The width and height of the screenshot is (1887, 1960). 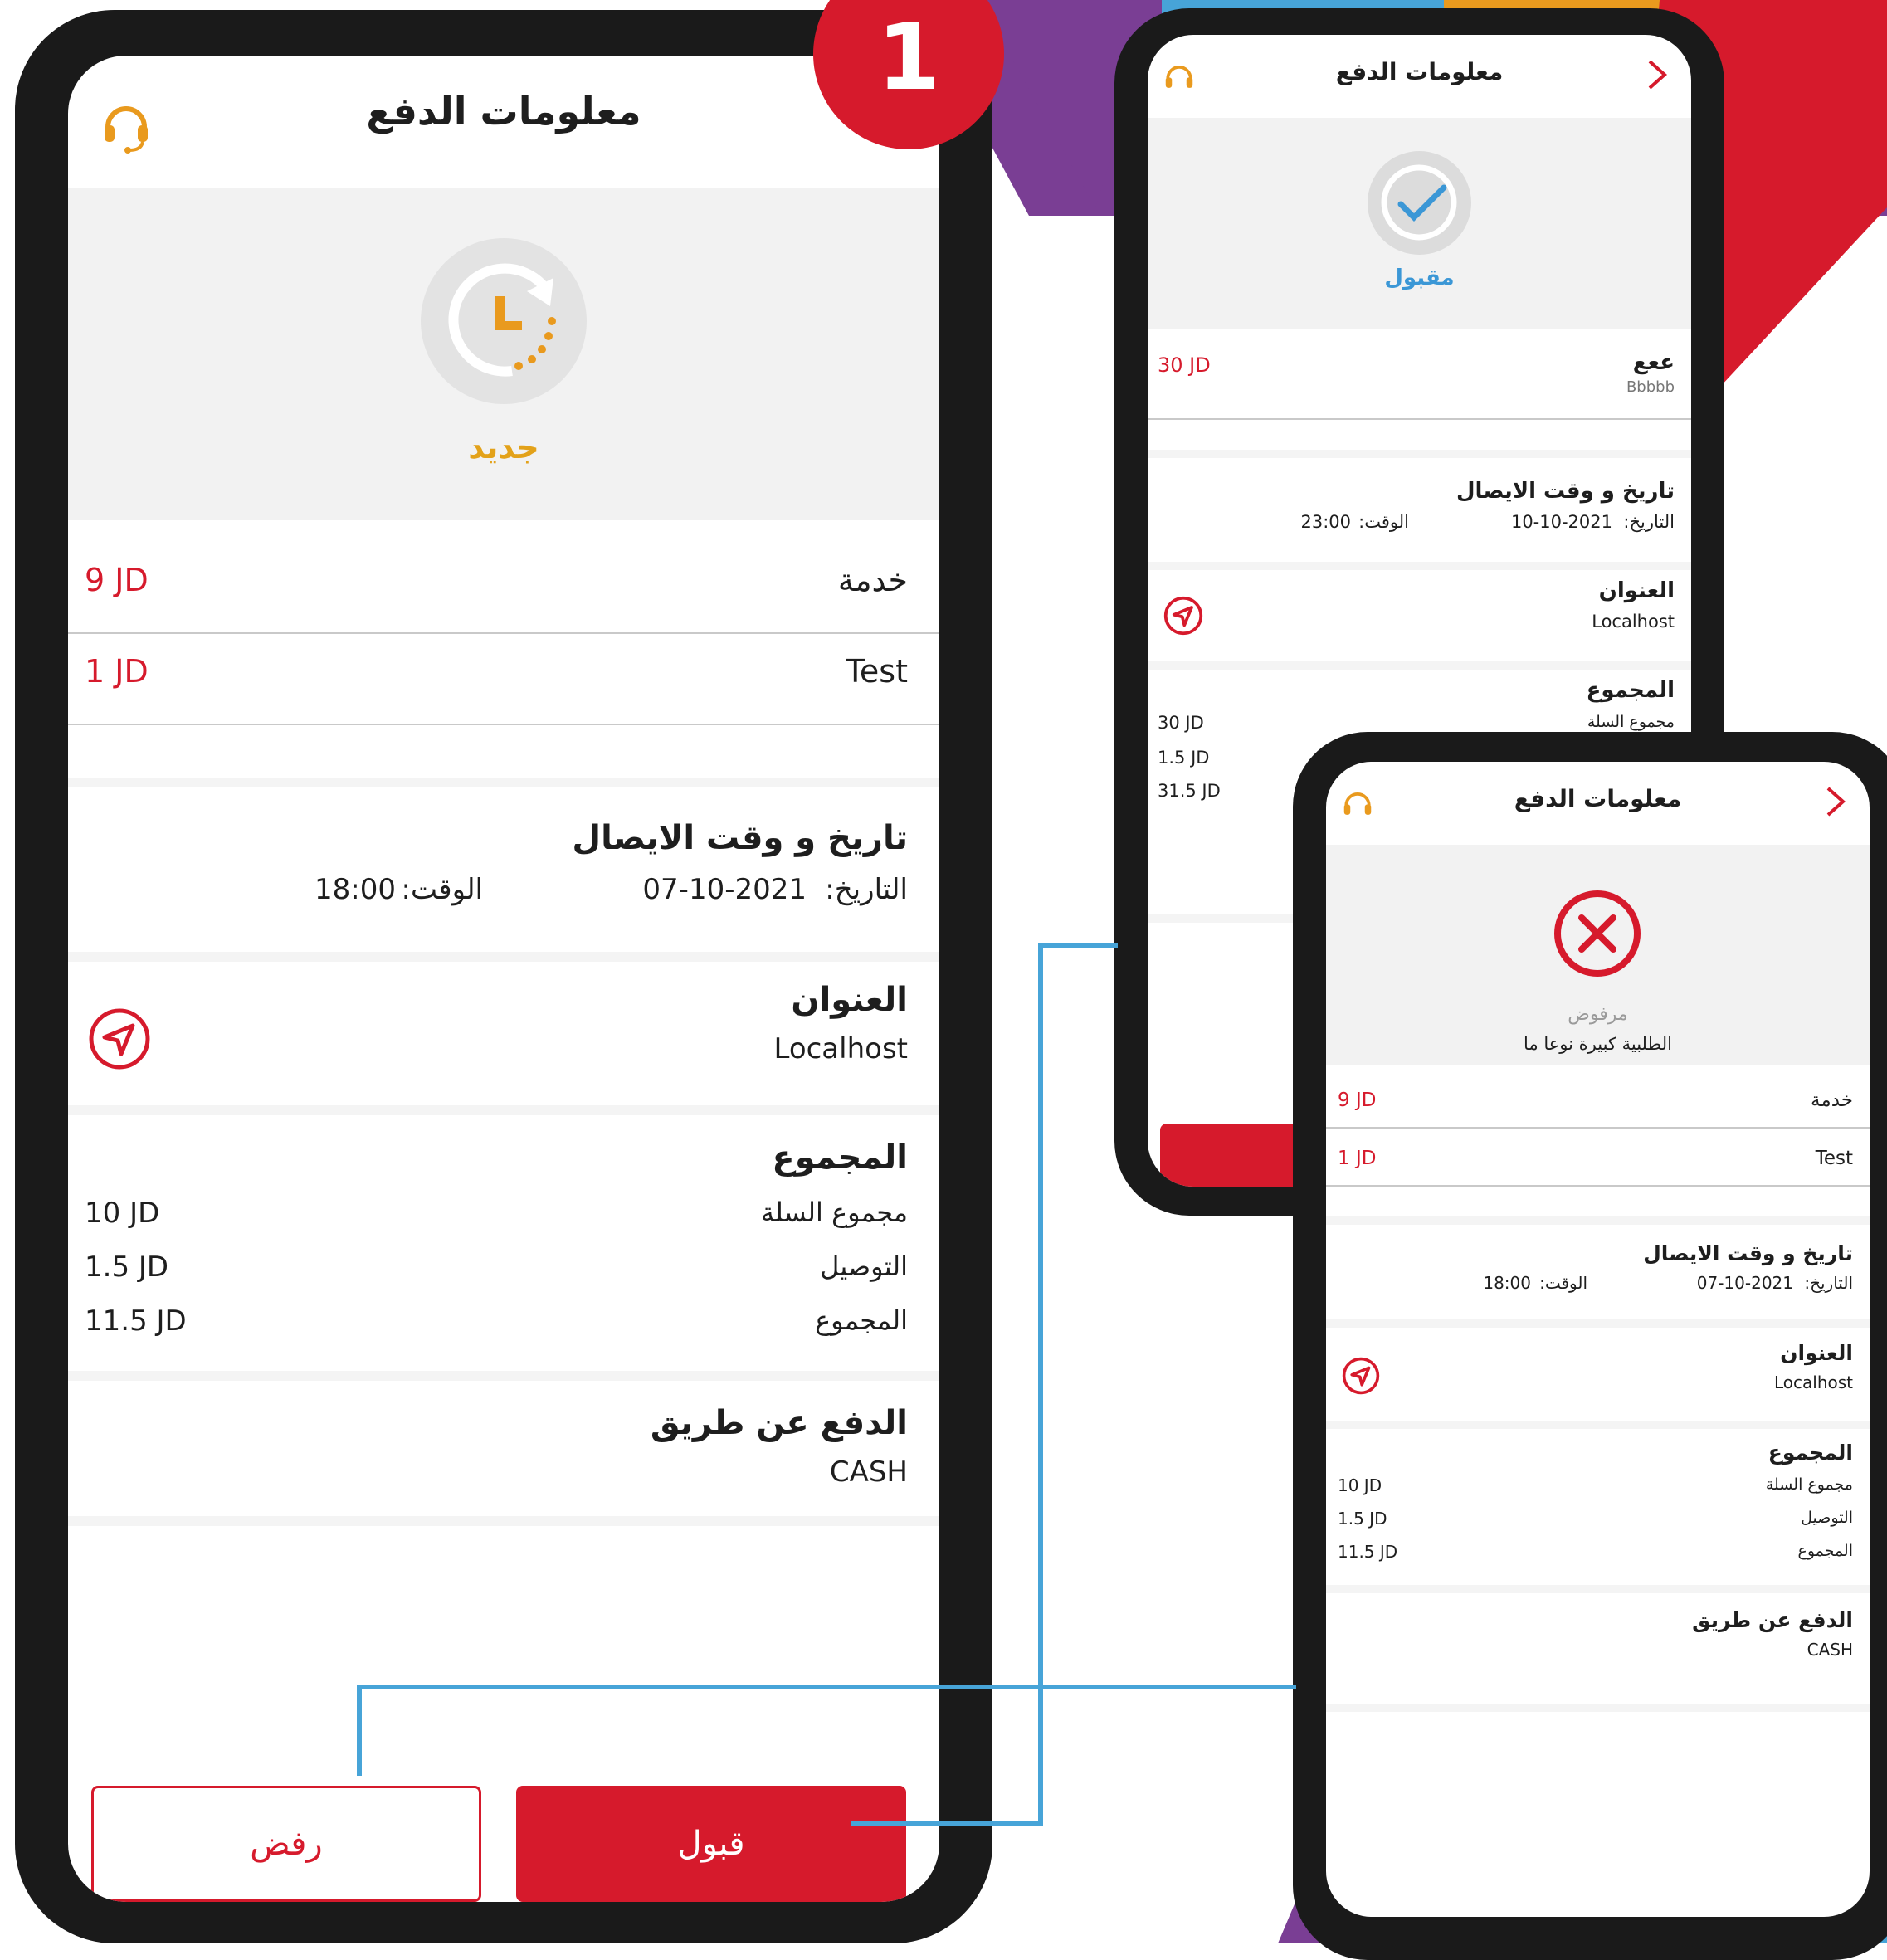 I want to click on cart-item-row: خدمة 9 JD, so click(x=1598, y=1106).